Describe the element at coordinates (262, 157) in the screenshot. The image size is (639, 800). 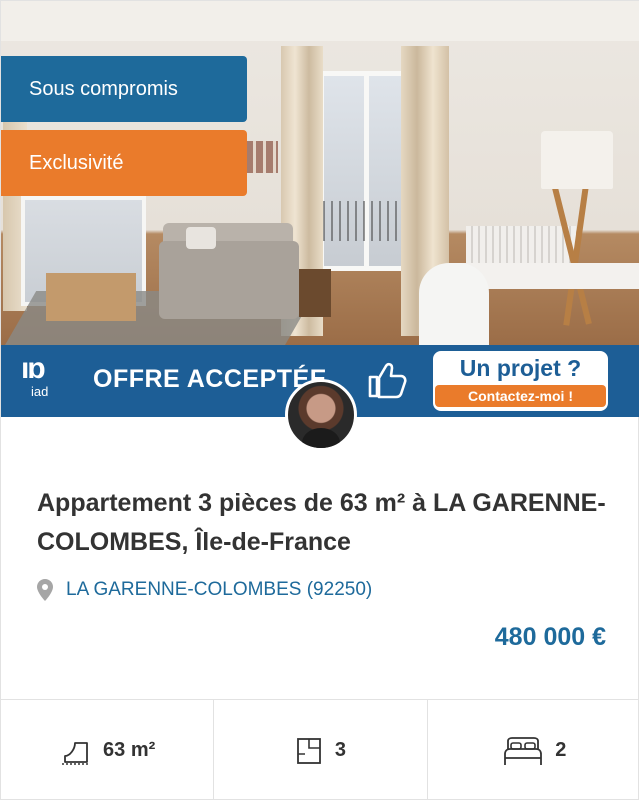
I see `photo-frames` at that location.